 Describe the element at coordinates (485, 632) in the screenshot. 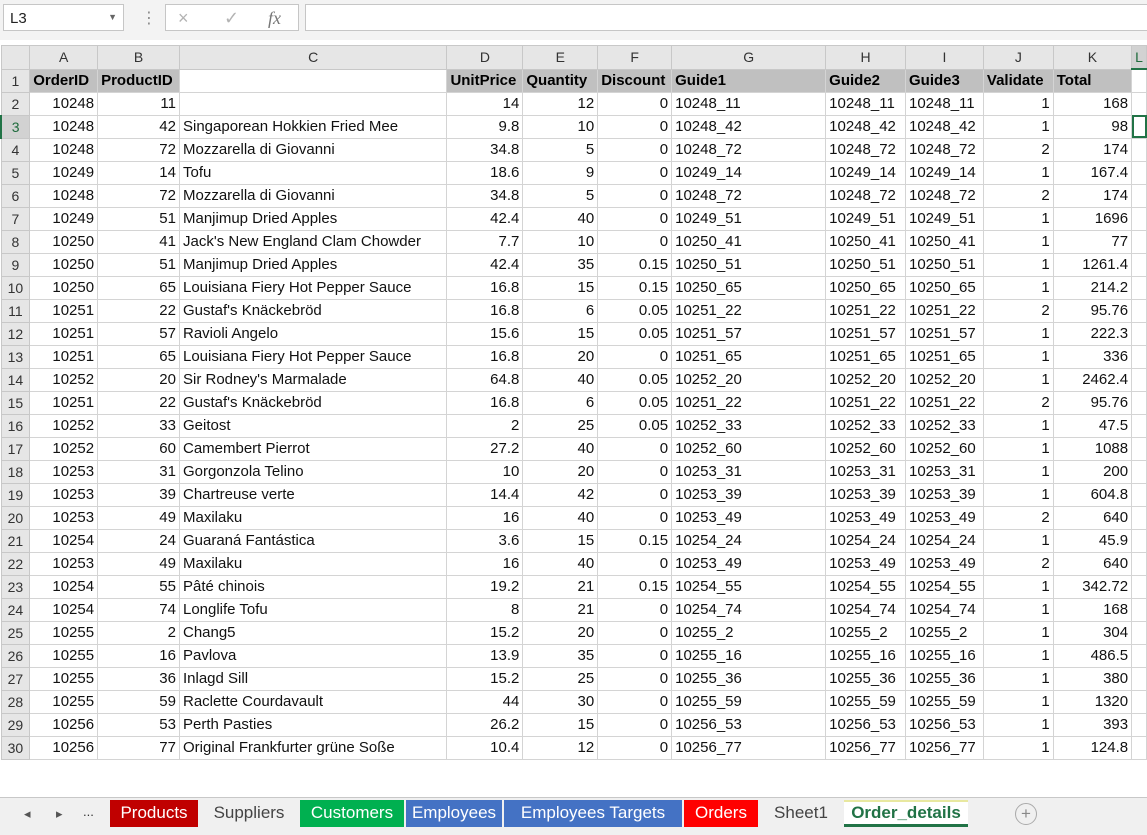

I see `cell: 15.2` at that location.